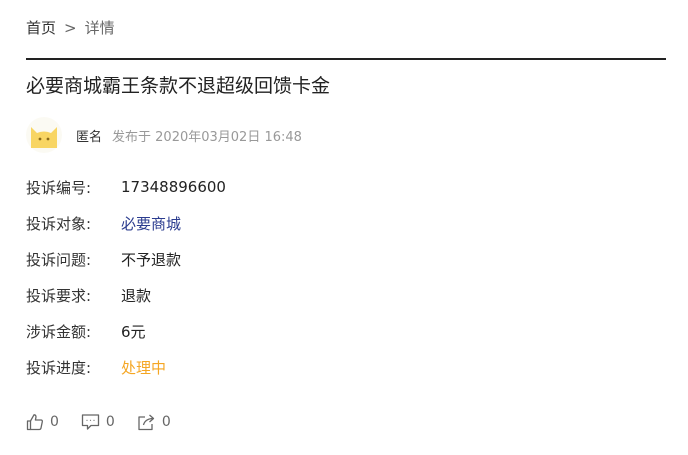  Describe the element at coordinates (59, 187) in the screenshot. I see `field-label: 投诉编号:` at that location.